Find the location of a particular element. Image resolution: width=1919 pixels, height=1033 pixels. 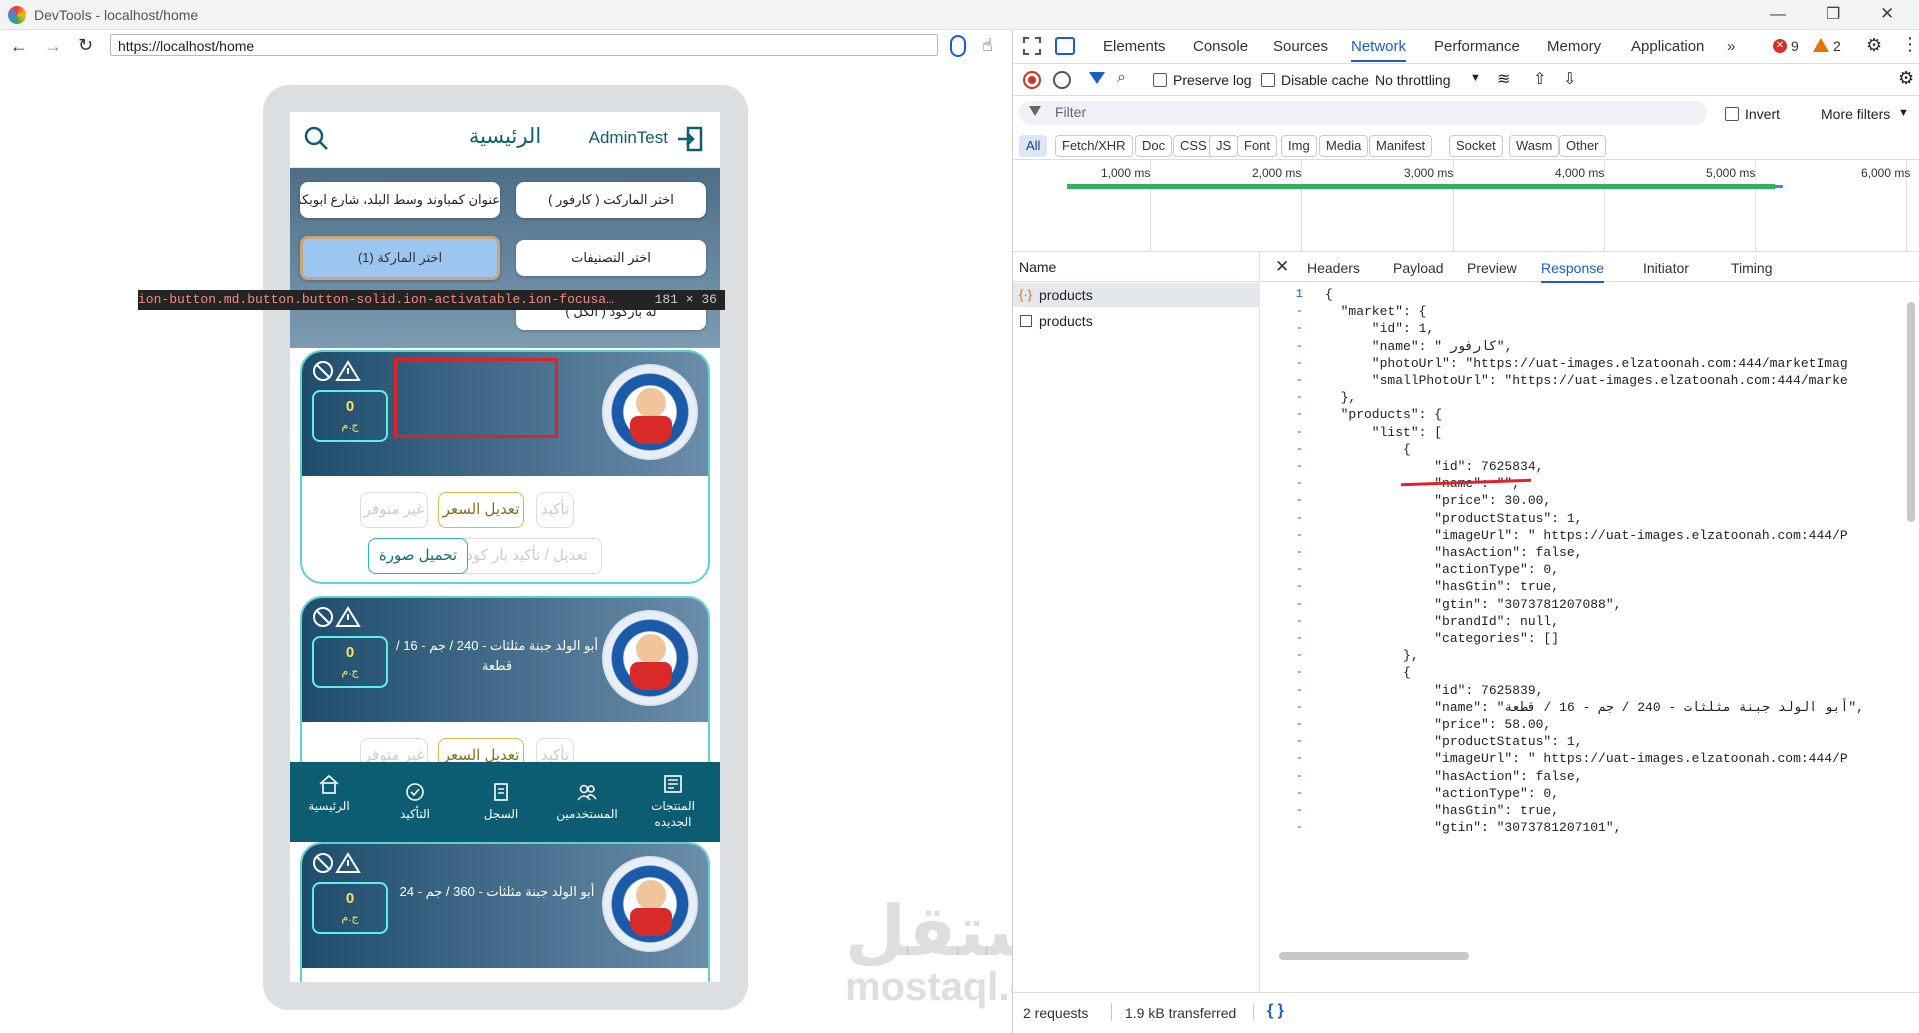

error-count: 9 is located at coordinates (1795, 46).